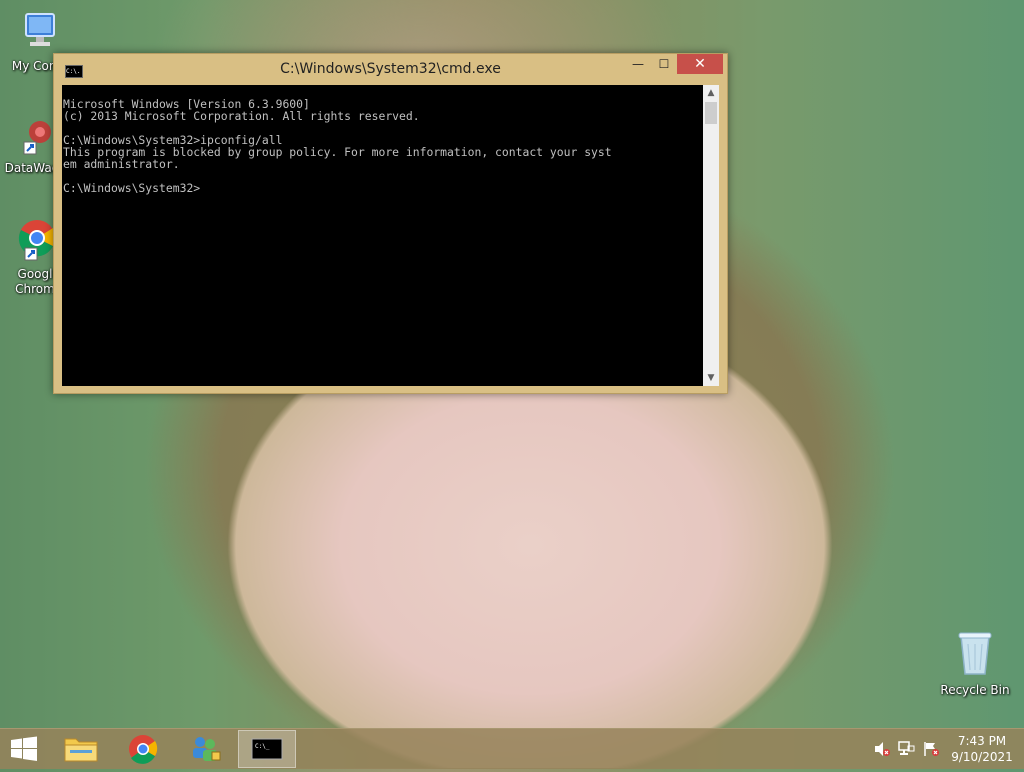 This screenshot has height=772, width=1024. I want to click on speaker-muted-icon, so click(882, 749).